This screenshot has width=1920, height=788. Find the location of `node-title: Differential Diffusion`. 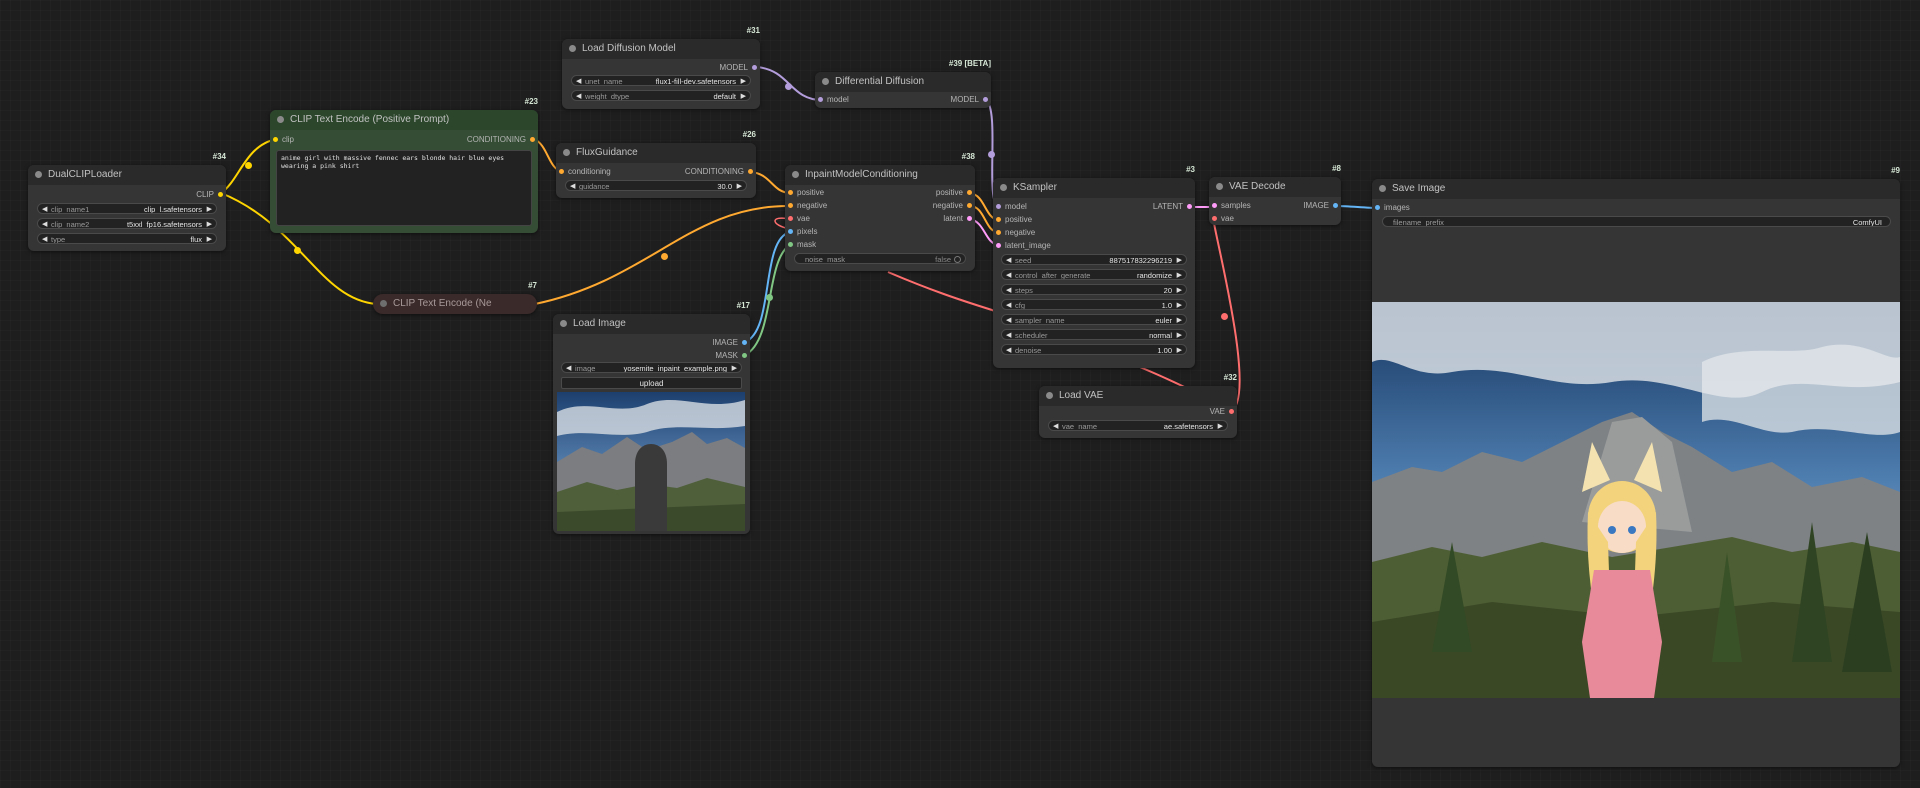

node-title: Differential Diffusion is located at coordinates (903, 82).